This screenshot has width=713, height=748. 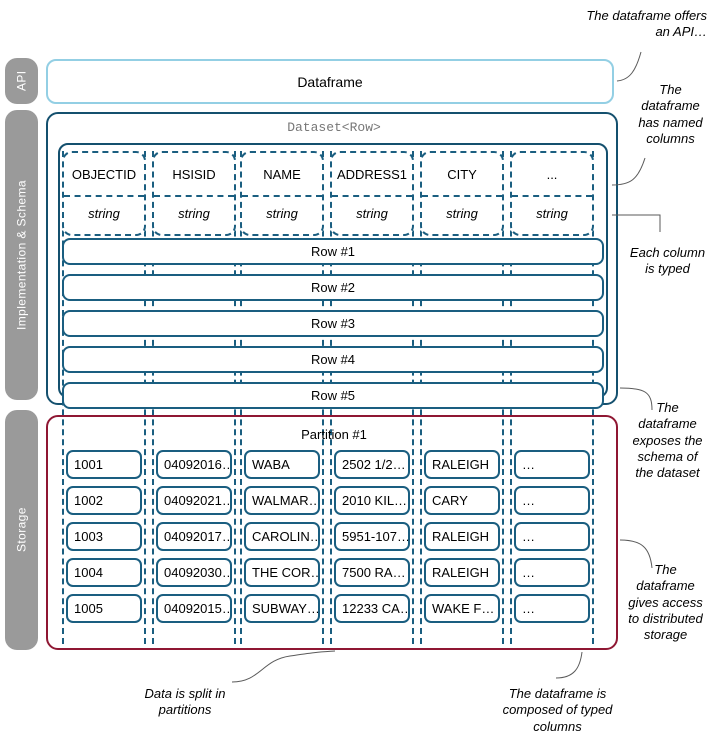 I want to click on column-name: HSISID, so click(x=194, y=175).